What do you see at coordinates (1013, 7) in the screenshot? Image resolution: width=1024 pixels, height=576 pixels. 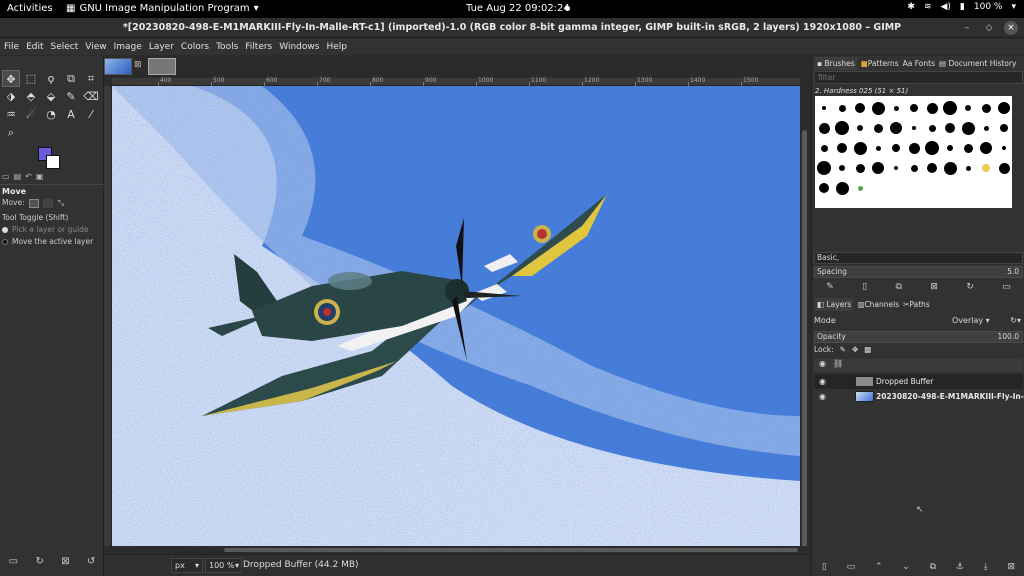 I see `chevron-down-icon: ▾` at bounding box center [1013, 7].